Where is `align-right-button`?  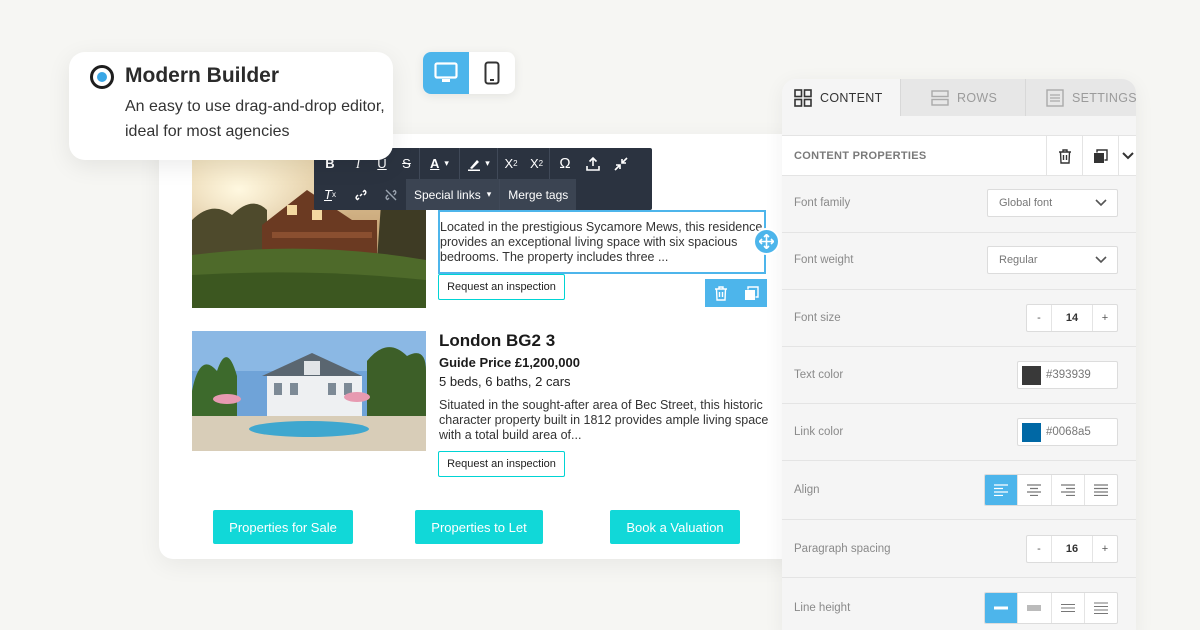 align-right-button is located at coordinates (1068, 490).